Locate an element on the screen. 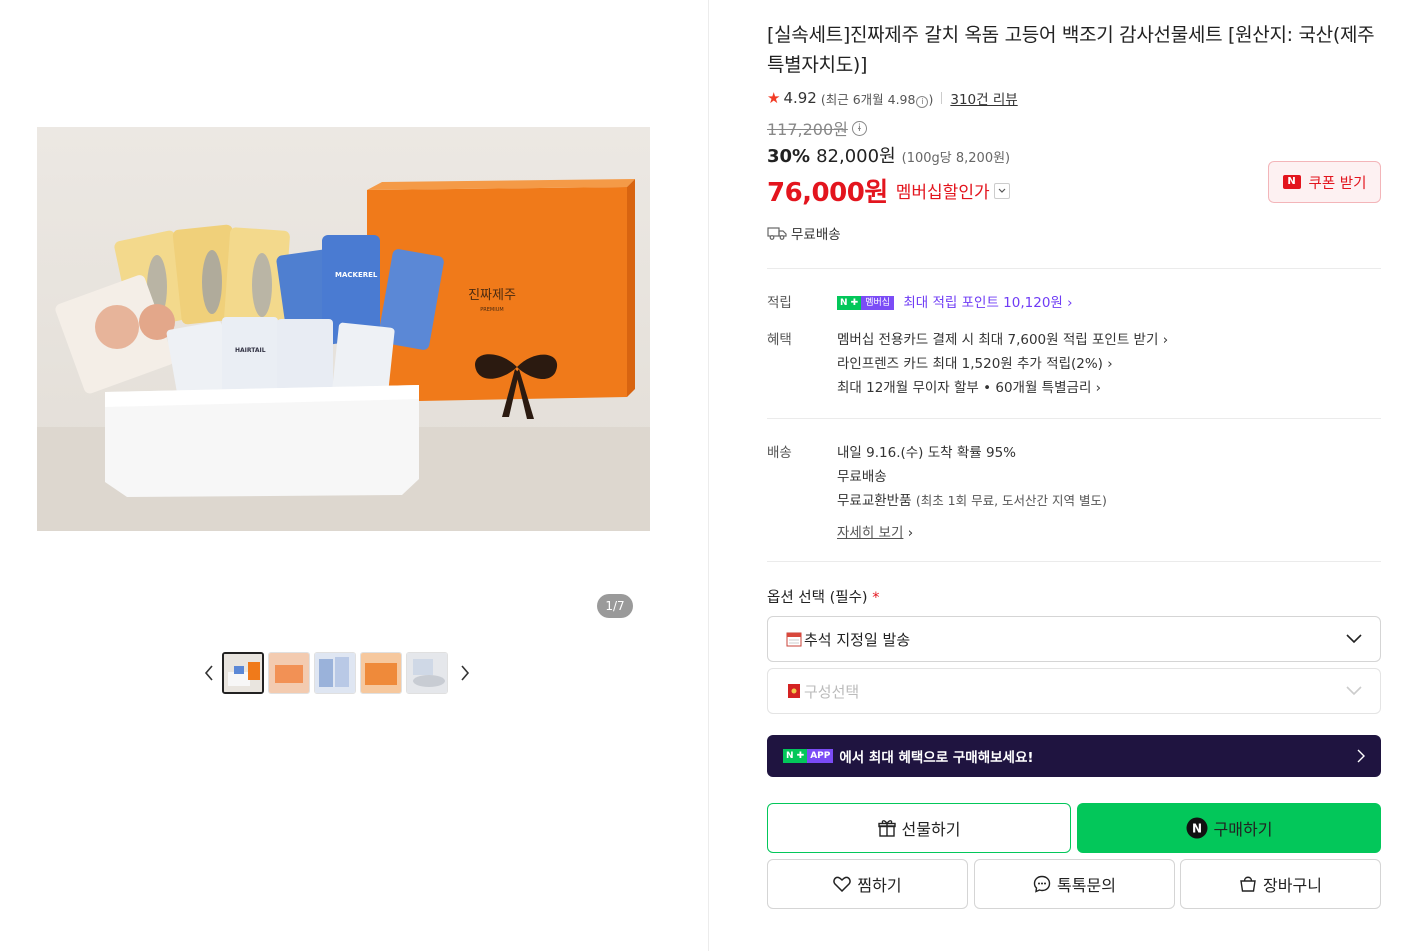 This screenshot has height=951, width=1408. naver-n-icon: N is located at coordinates (1291, 182).